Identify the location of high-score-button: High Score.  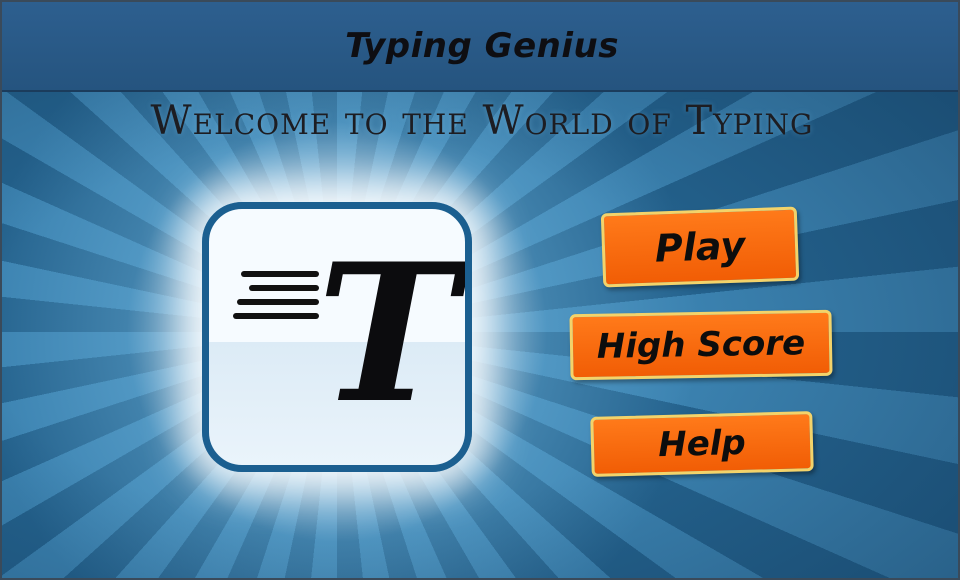
(701, 345).